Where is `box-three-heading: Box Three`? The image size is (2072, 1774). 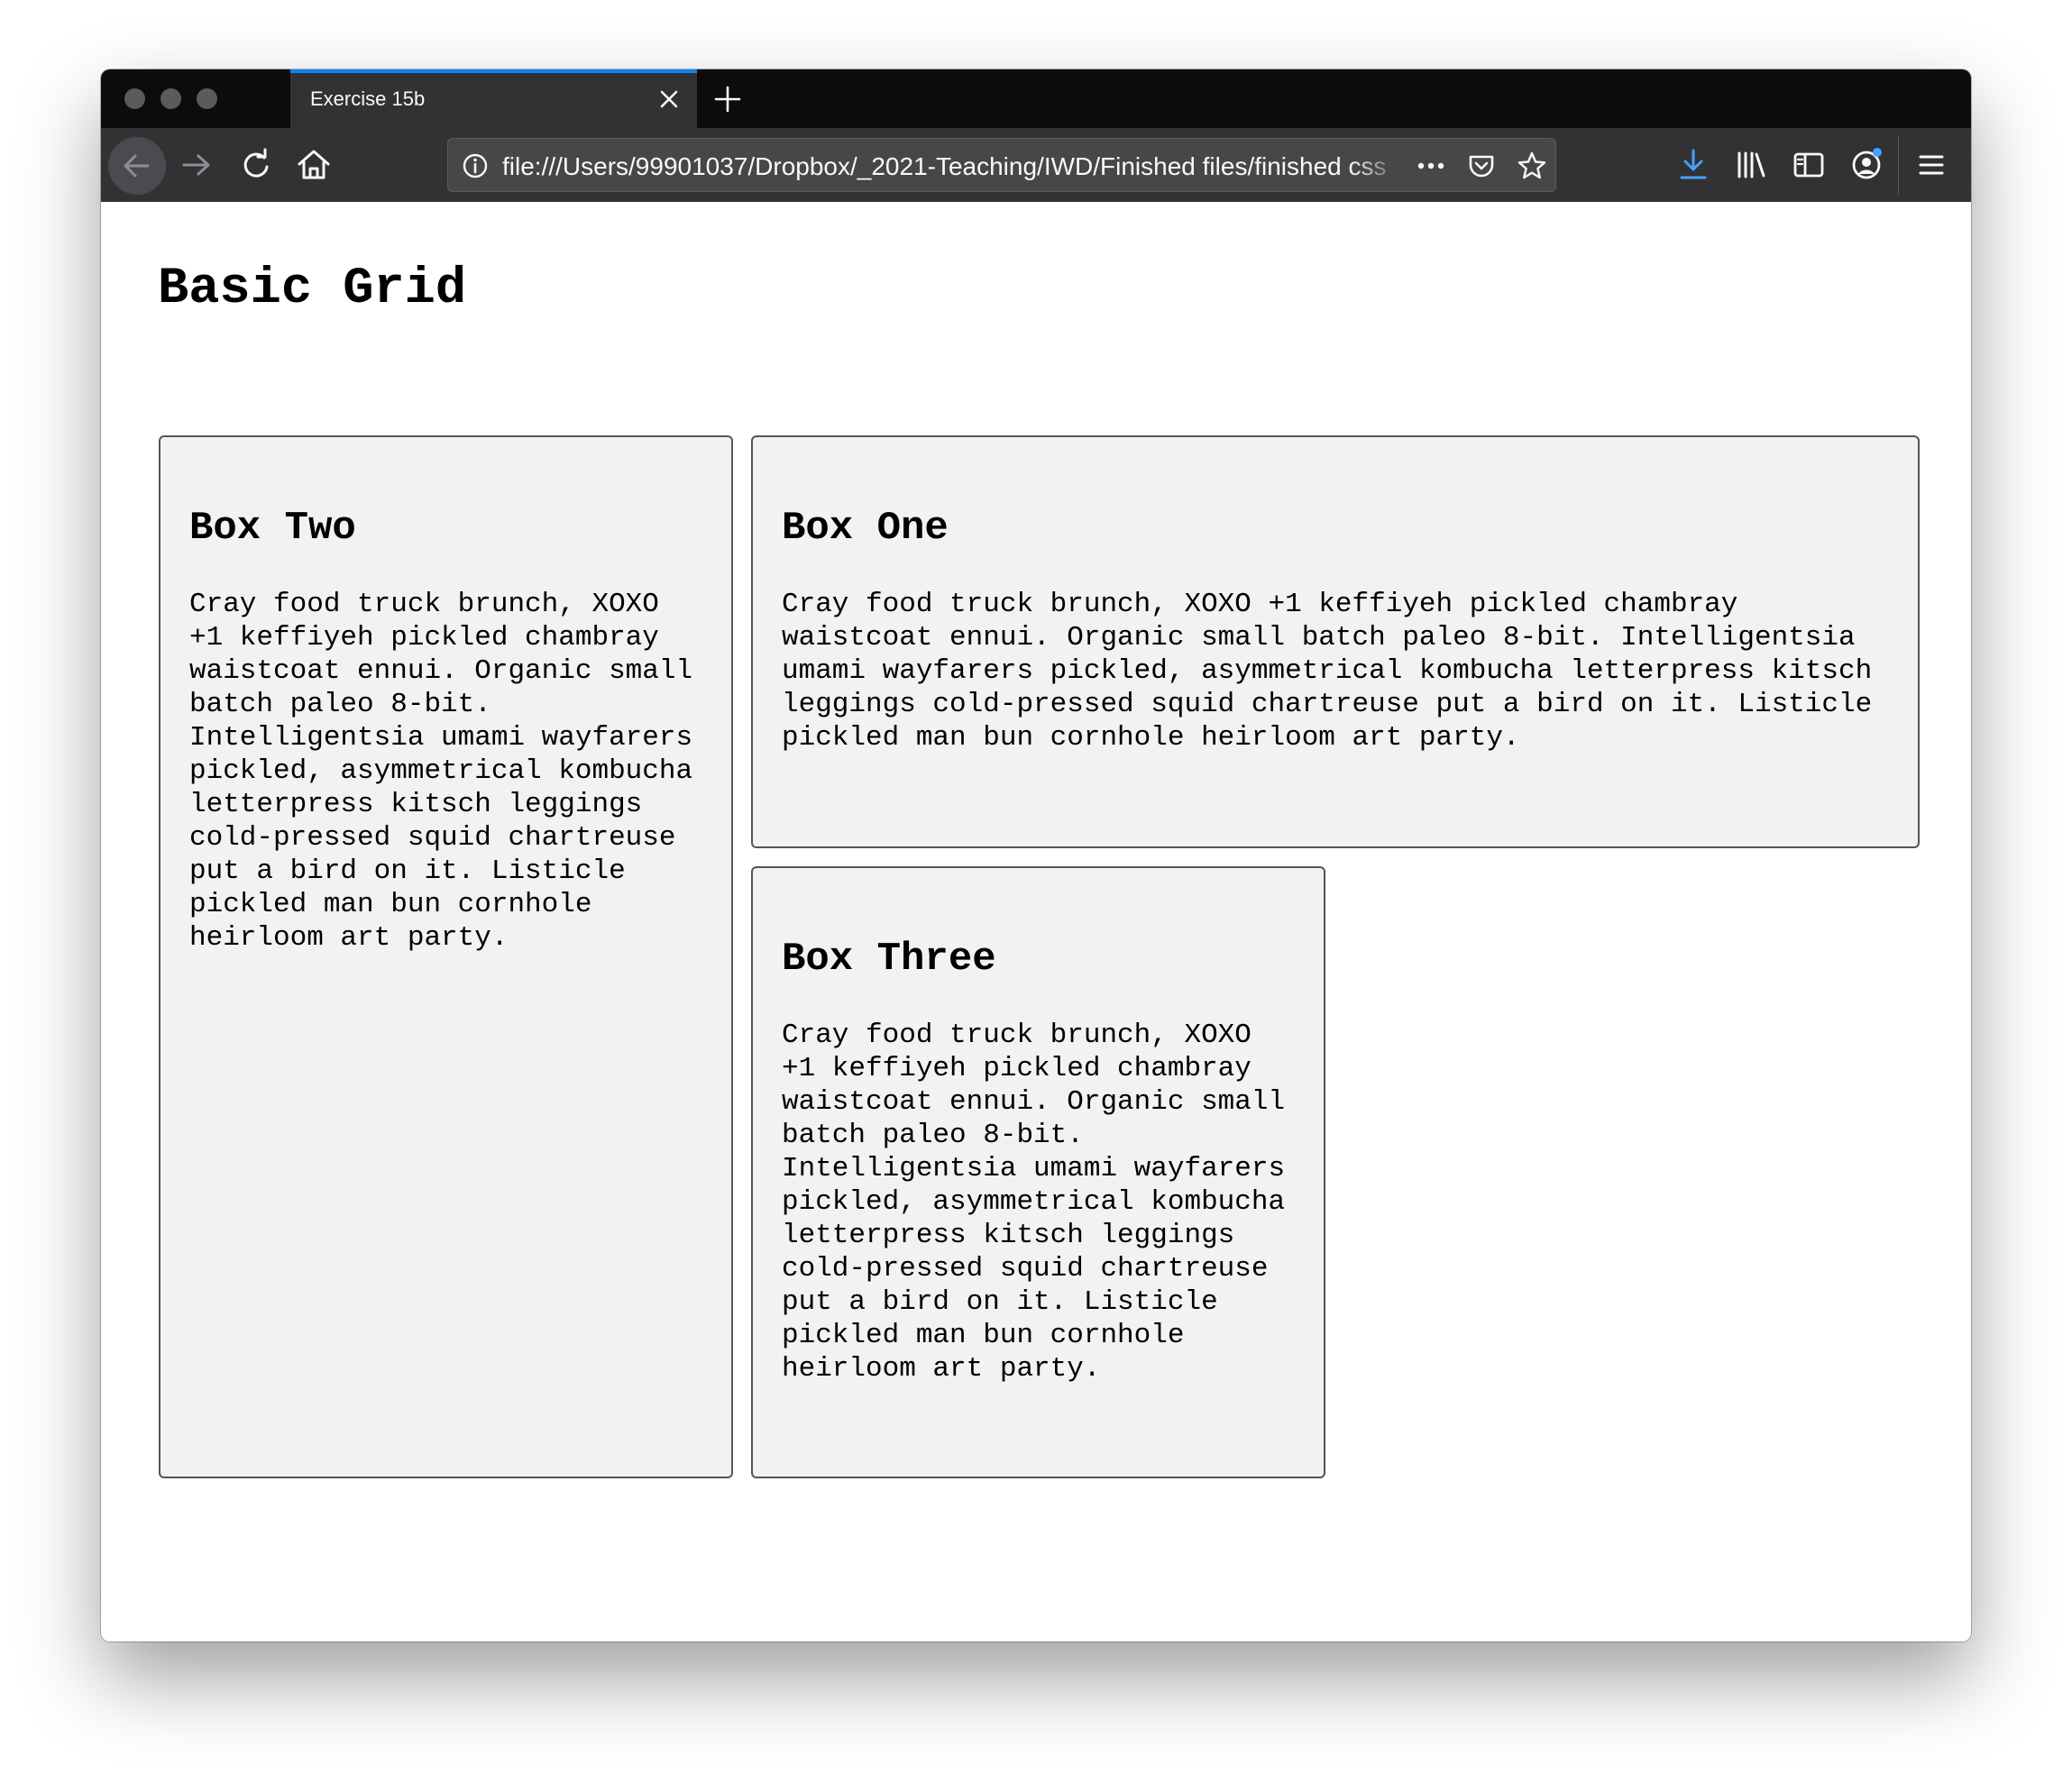 box-three-heading: Box Three is located at coordinates (889, 959).